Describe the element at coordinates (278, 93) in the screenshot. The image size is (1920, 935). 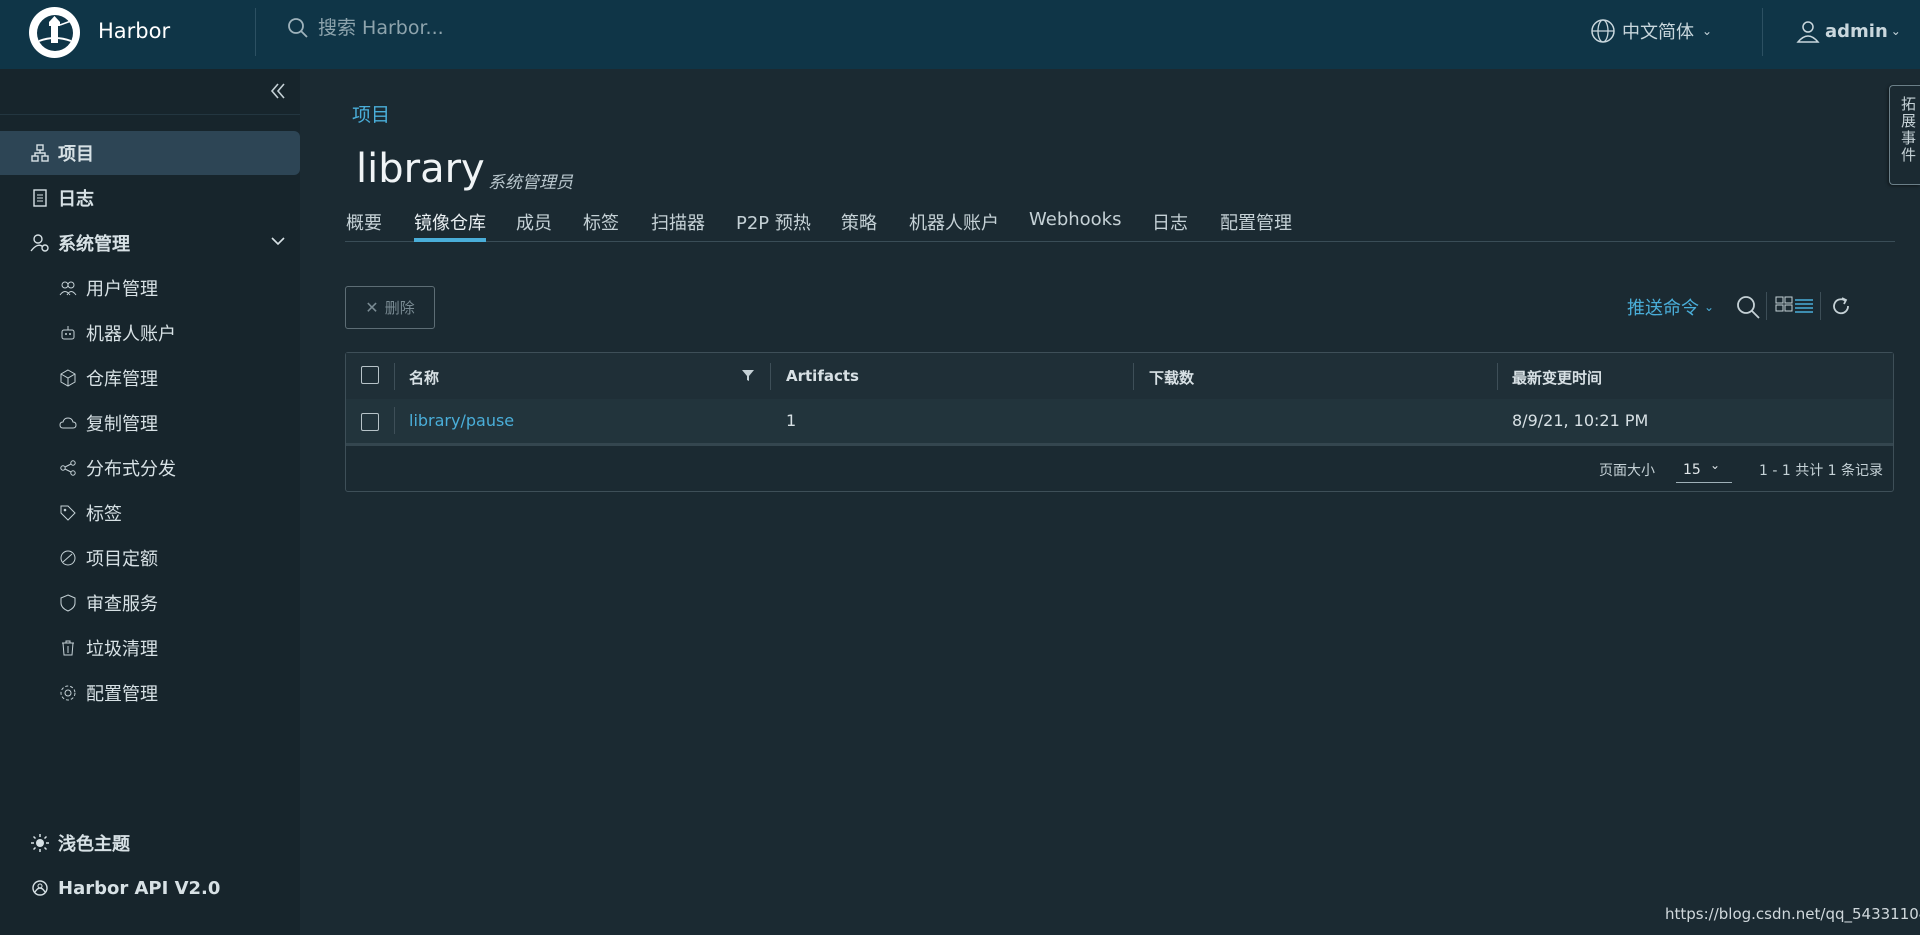
I see `collapse-sidebar-button` at that location.